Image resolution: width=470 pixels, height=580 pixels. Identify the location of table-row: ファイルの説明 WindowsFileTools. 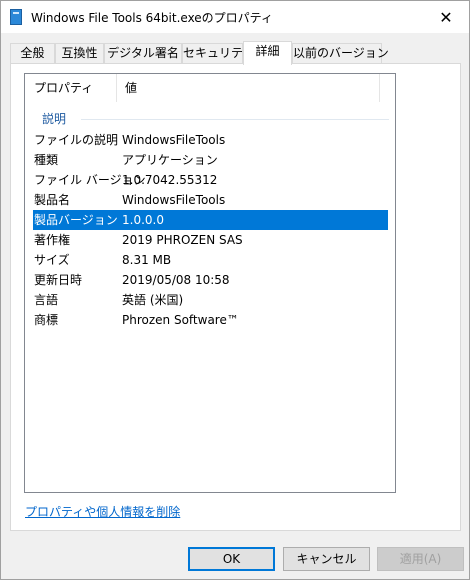
(210, 140).